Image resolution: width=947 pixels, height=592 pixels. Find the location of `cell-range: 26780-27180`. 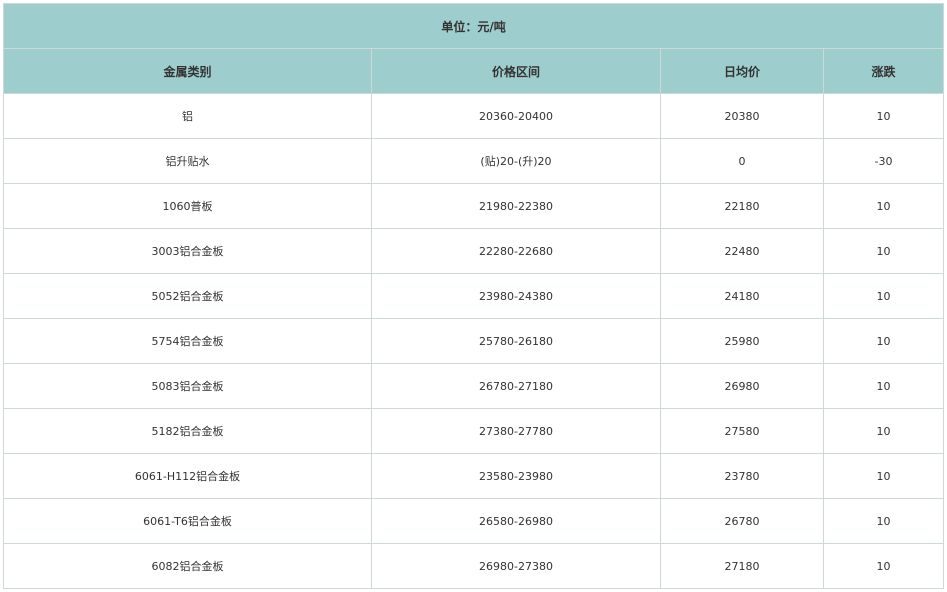

cell-range: 26780-27180 is located at coordinates (516, 386).